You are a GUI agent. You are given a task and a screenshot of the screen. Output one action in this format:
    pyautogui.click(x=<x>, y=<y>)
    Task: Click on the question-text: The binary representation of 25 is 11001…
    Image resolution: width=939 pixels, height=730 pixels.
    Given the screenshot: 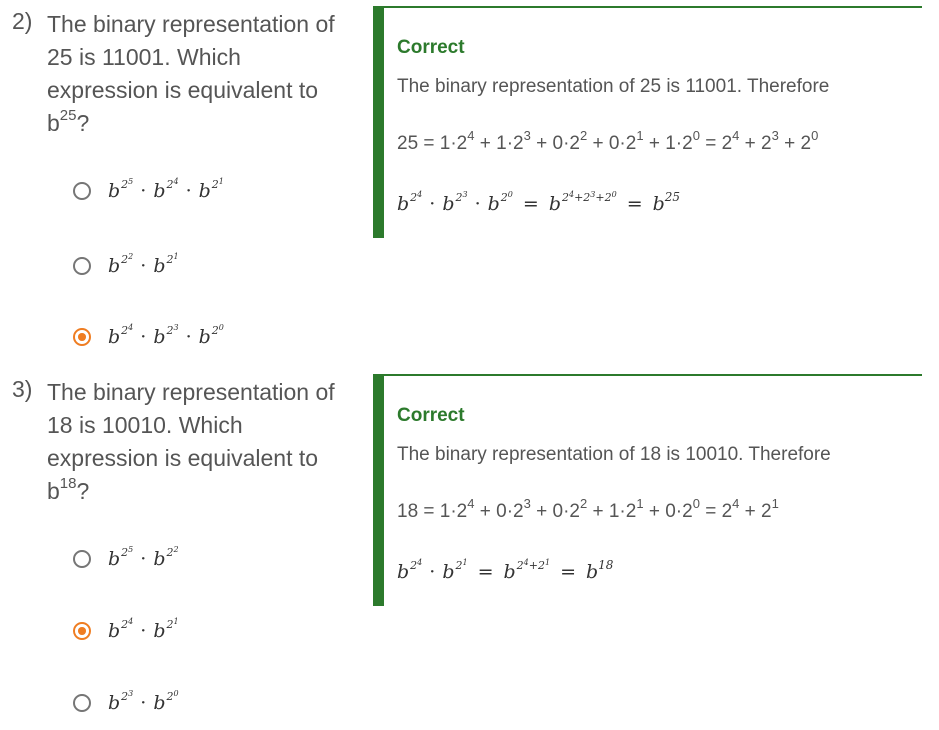 What is the action you would take?
    pyautogui.click(x=191, y=73)
    